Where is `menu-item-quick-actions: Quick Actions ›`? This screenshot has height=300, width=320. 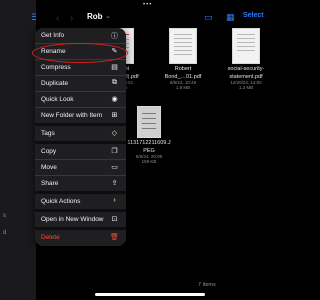 menu-item-quick-actions: Quick Actions › is located at coordinates (80, 203).